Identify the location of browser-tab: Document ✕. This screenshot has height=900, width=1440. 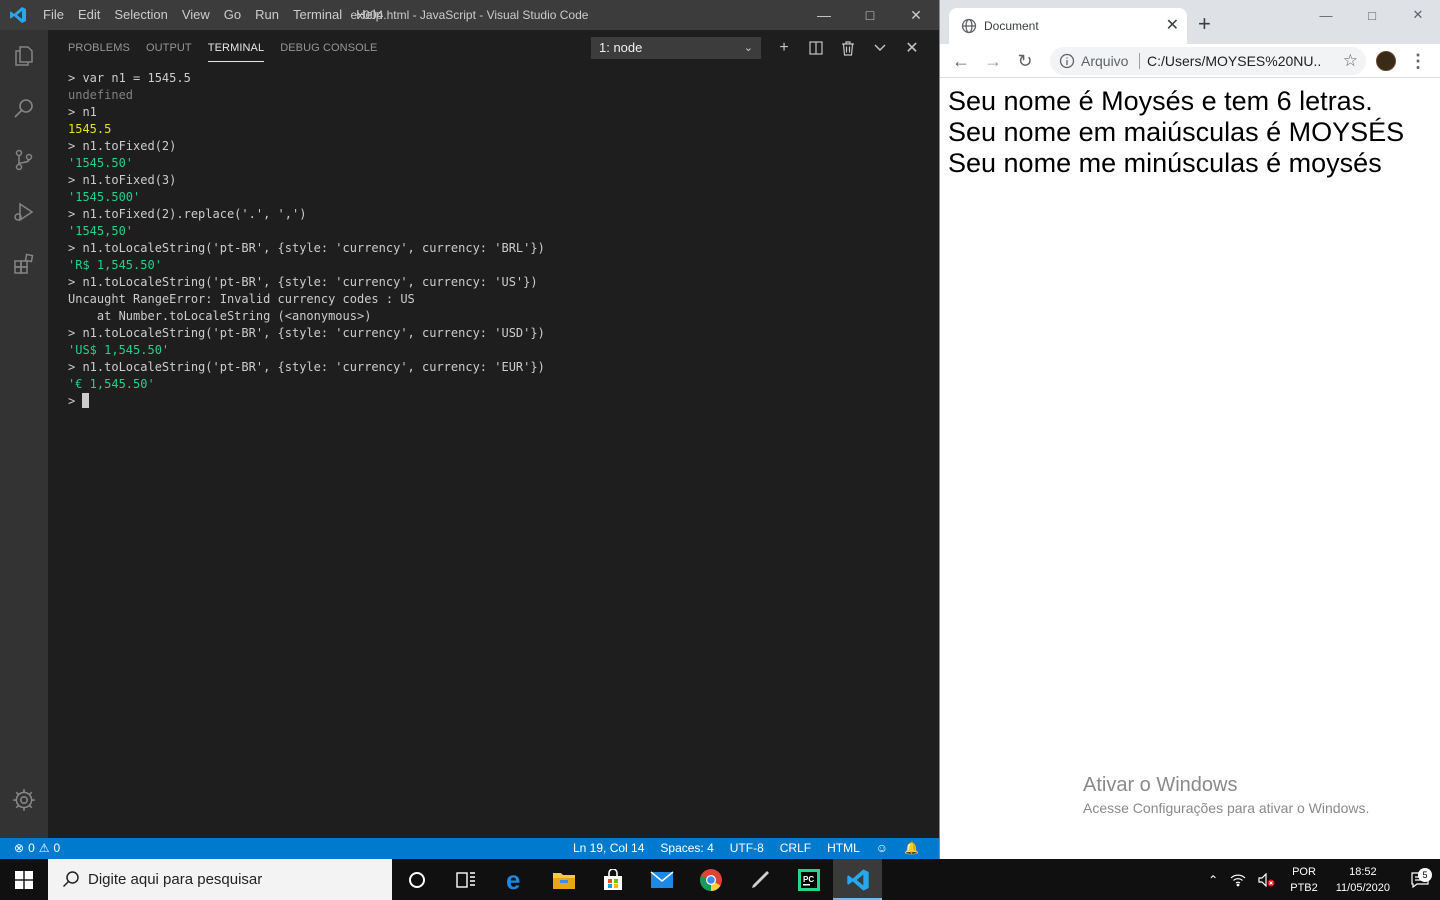
(1068, 26).